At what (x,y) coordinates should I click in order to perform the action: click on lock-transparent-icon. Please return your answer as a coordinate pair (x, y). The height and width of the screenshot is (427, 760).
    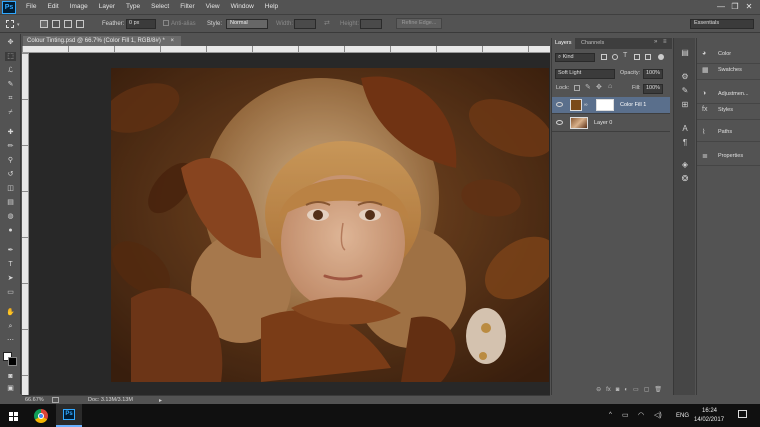
    Looking at the image, I should click on (577, 88).